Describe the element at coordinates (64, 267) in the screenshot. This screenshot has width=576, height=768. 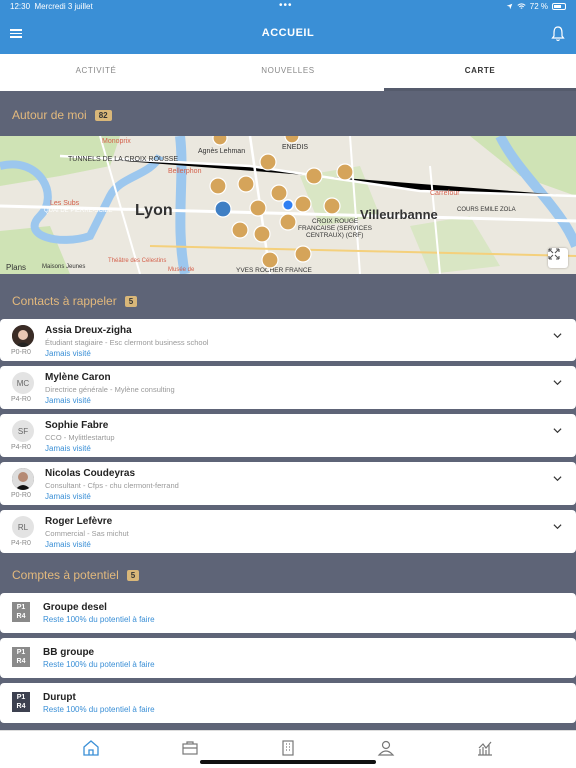
I see `map-label: Maisons Jeunes` at that location.